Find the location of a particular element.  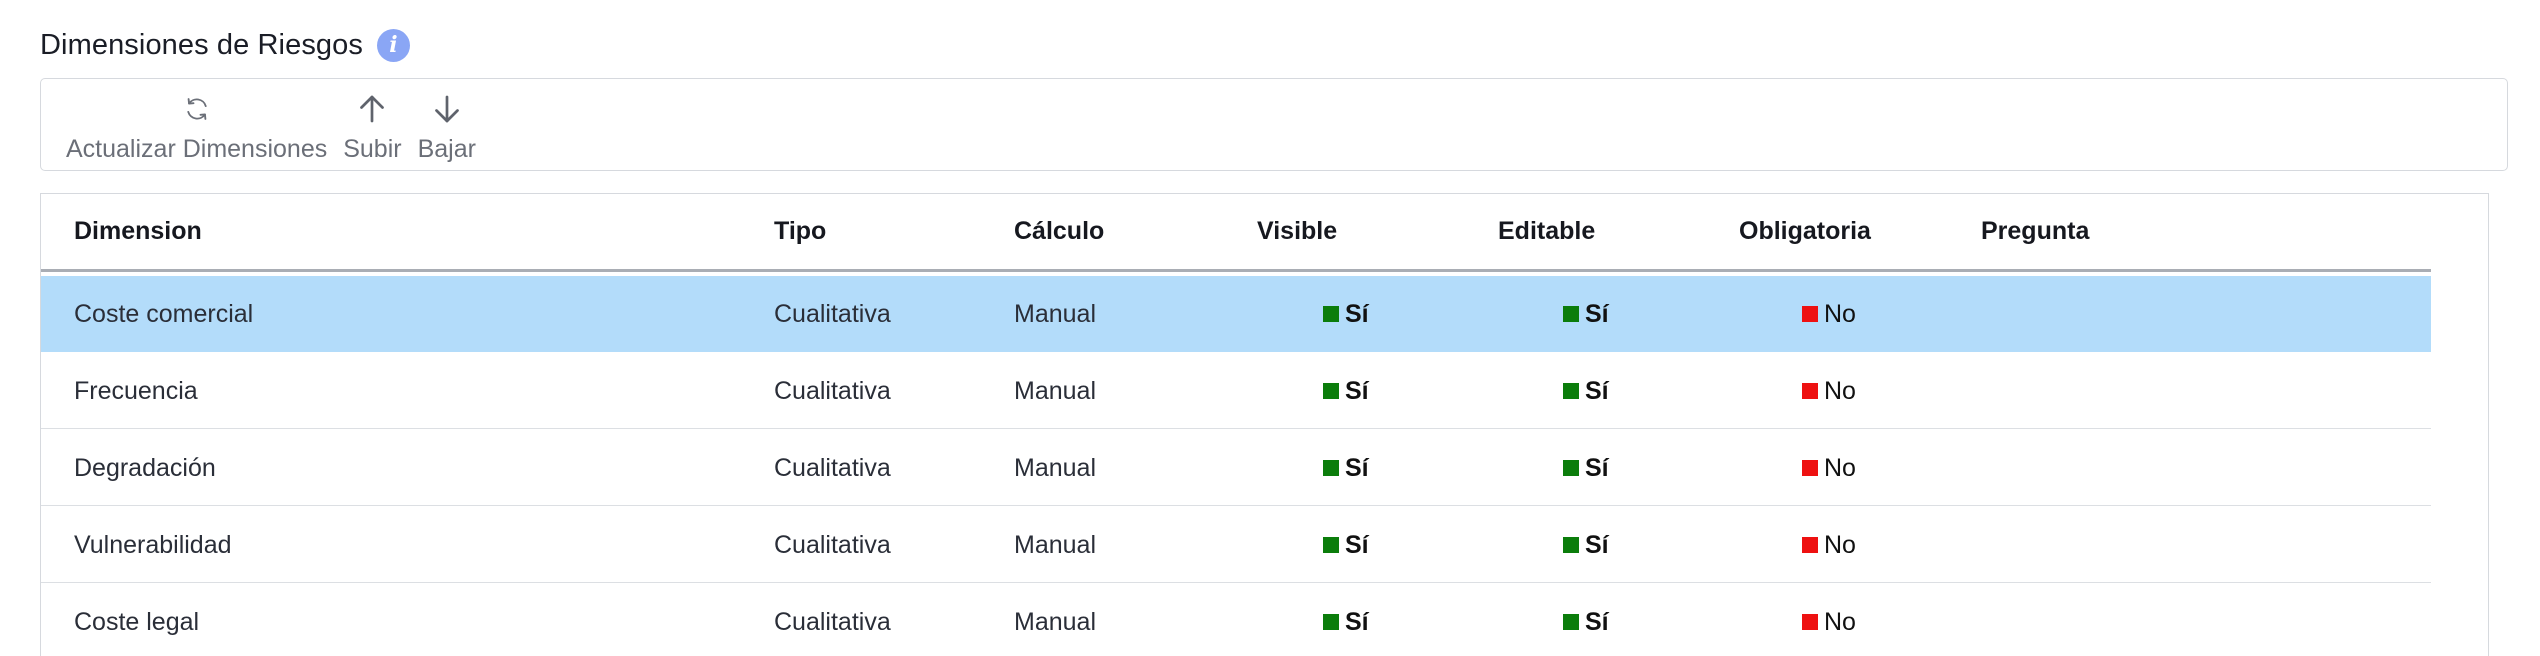

move-up-button: Subir is located at coordinates (372, 124).